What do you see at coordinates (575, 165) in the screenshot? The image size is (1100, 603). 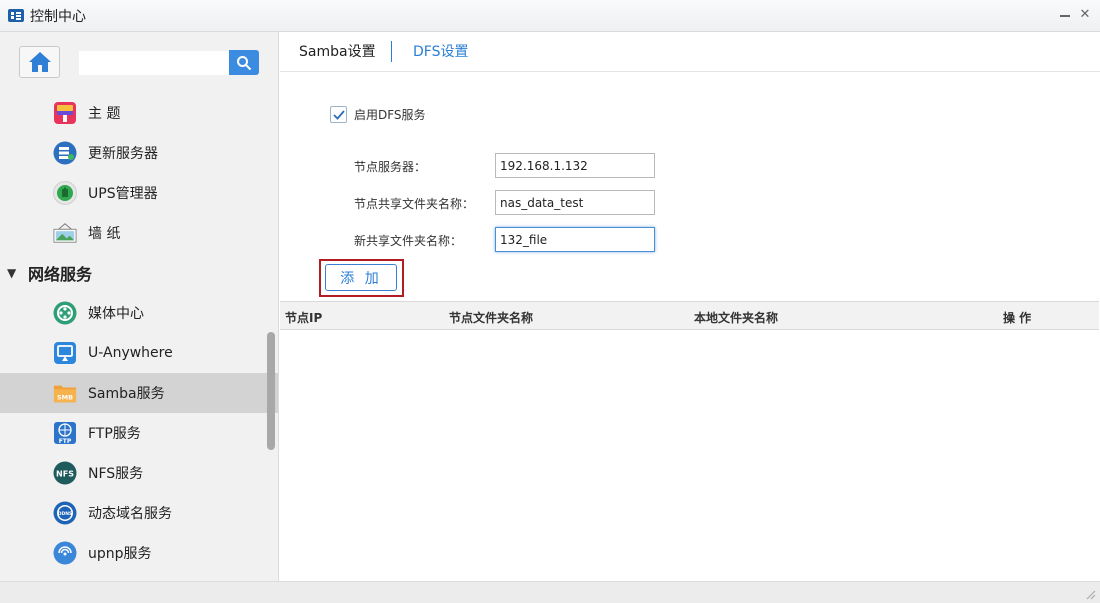 I see `node-server-input` at bounding box center [575, 165].